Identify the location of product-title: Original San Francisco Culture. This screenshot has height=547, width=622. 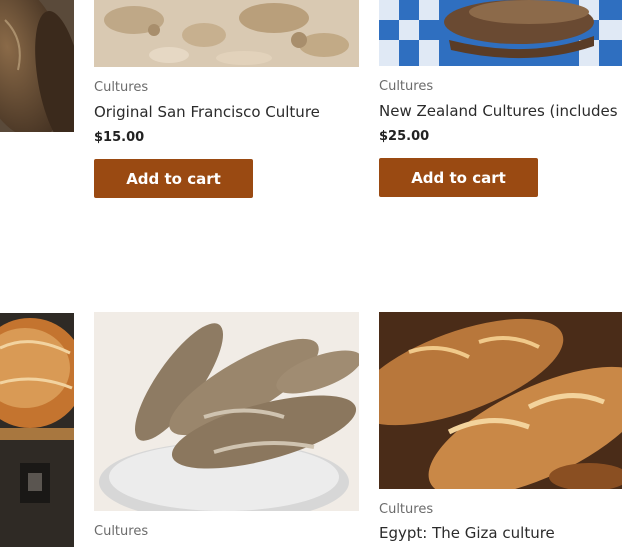
(207, 112).